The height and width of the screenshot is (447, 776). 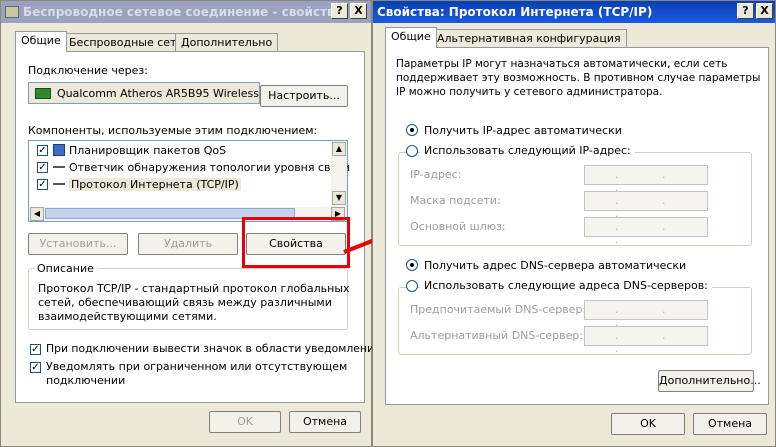 What do you see at coordinates (497, 335) in the screenshot?
I see `alternate-dns-label: Альтернативный DNS-сервер:` at bounding box center [497, 335].